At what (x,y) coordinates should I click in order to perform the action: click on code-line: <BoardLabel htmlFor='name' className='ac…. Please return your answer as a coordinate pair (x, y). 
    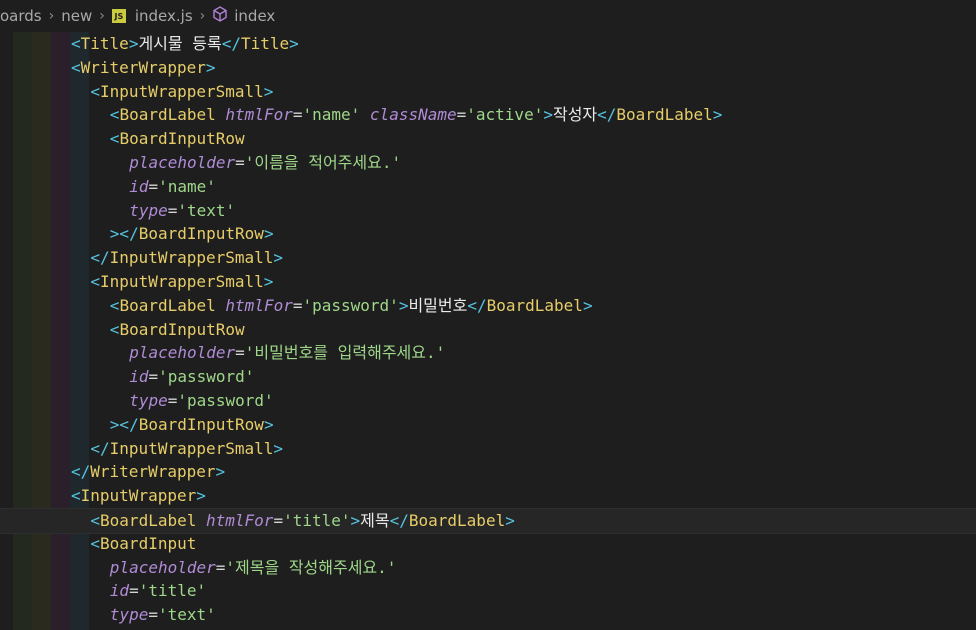
    Looking at the image, I should click on (361, 115).